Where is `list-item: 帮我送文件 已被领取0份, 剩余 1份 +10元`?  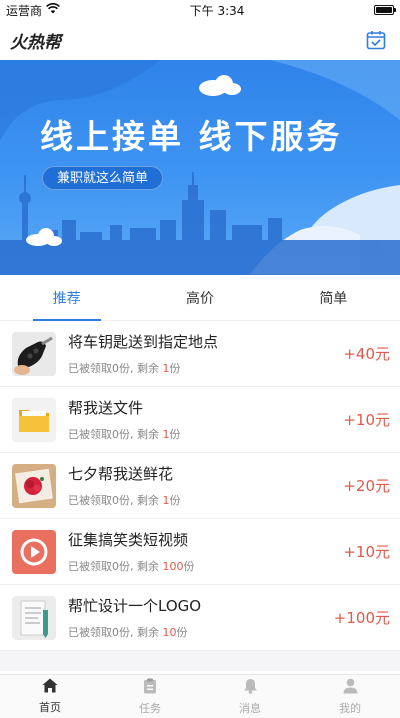
list-item: 帮我送文件 已被领取0份, 剩余 1份 +10元 is located at coordinates (200, 420).